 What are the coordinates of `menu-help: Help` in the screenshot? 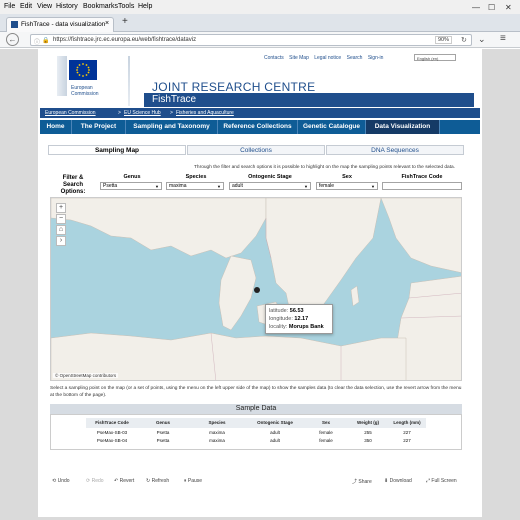 It's located at (145, 6).